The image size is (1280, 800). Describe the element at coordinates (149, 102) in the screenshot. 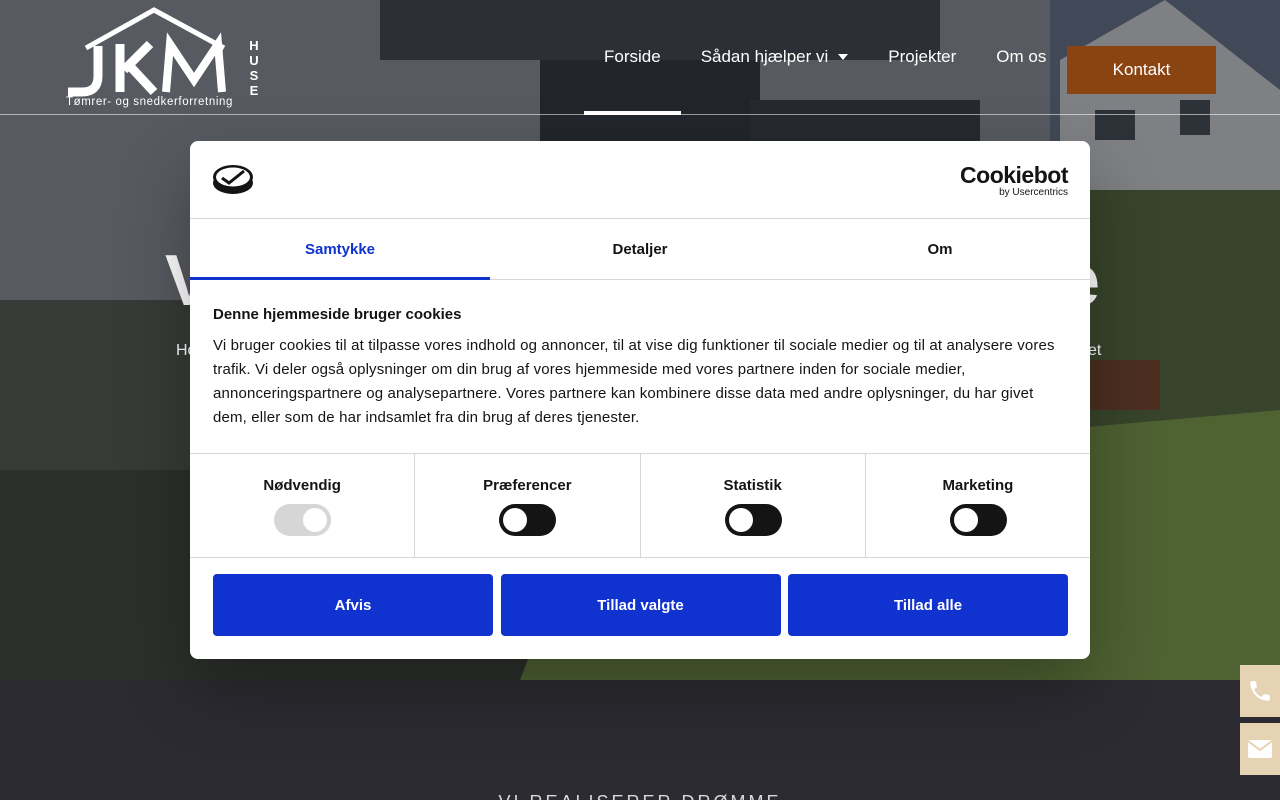

I see `logo-tagline: Tømrer- og snedkerforretning` at that location.